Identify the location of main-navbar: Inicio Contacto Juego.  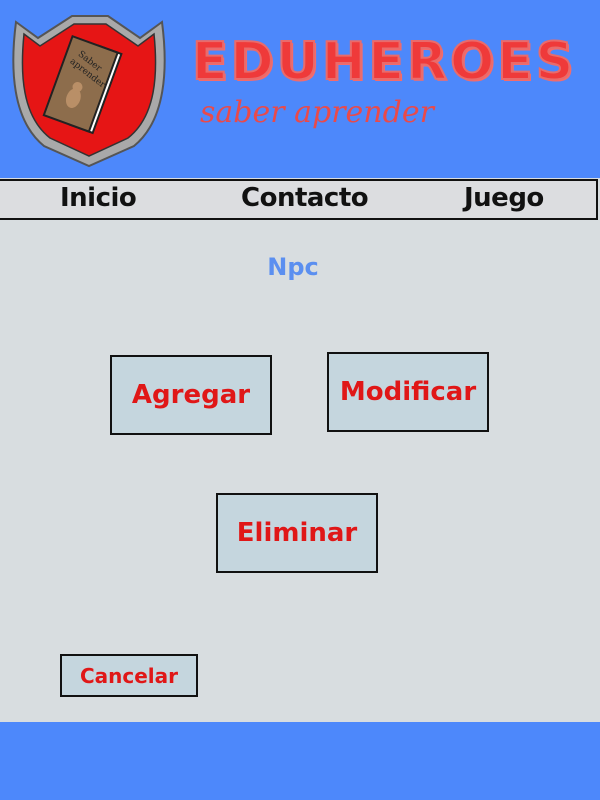
(299, 199).